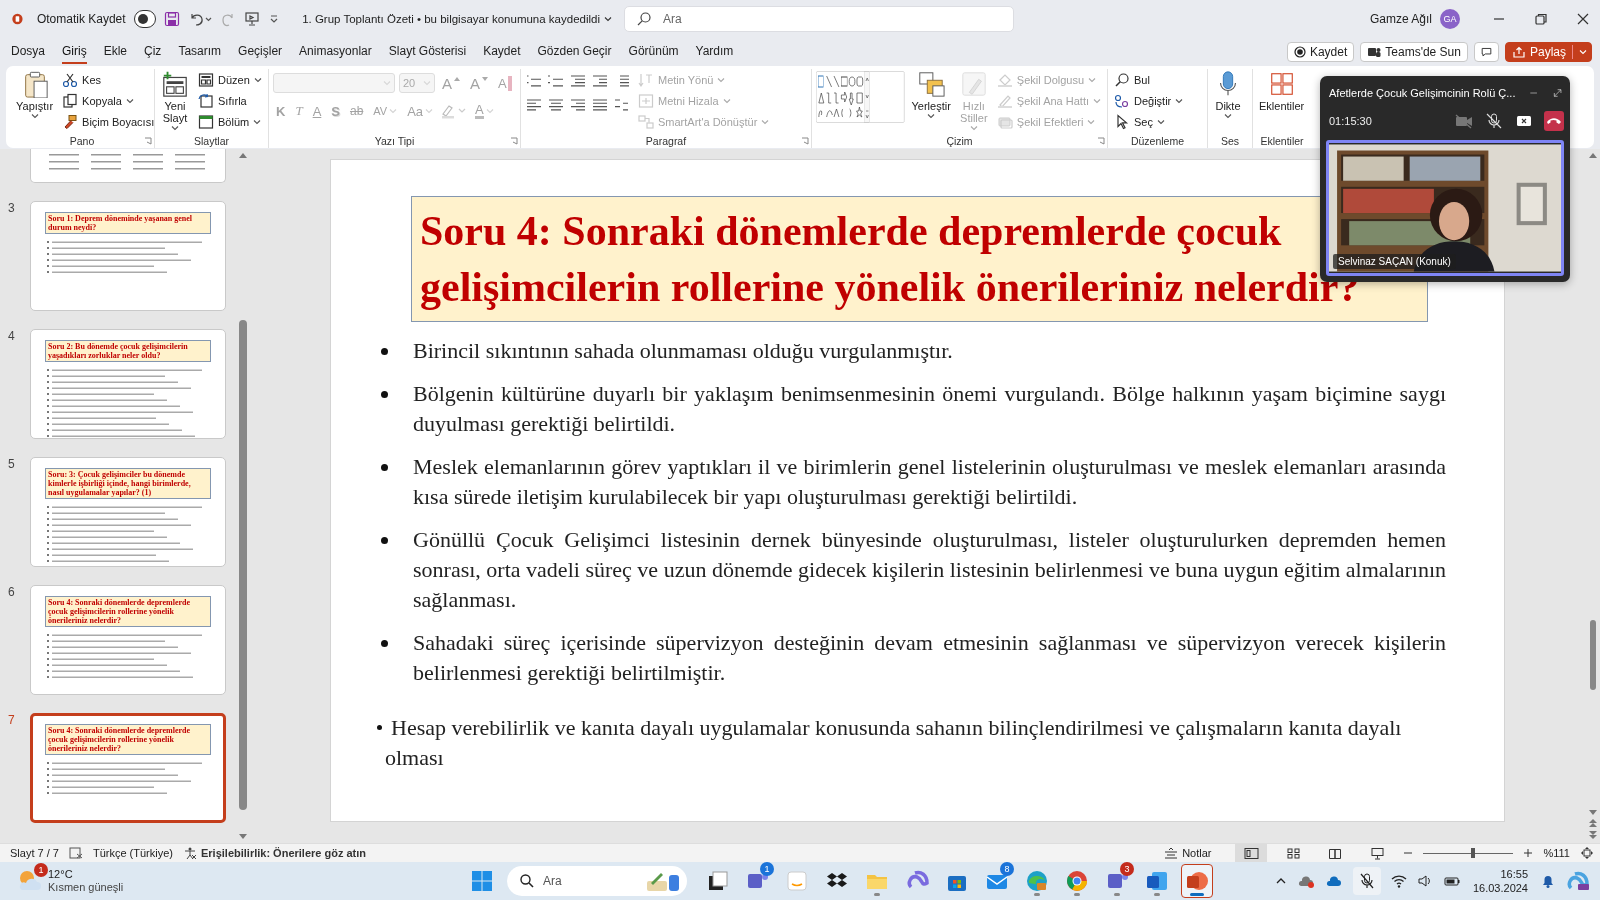 The image size is (1600, 900). I want to click on ribbon-tab: Giriş, so click(74, 52).